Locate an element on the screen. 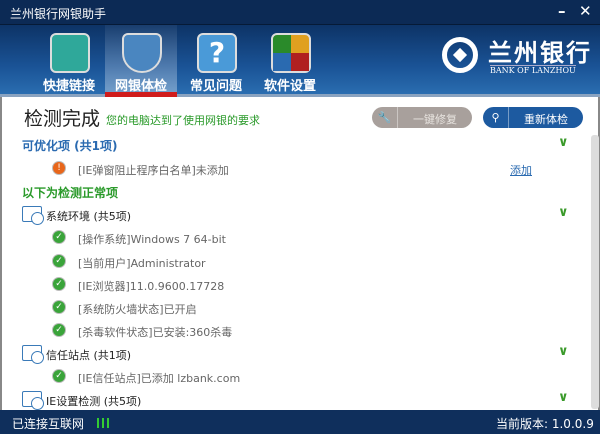 The width and height of the screenshot is (600, 434). logo-en: BANK OF LANZHOU is located at coordinates (533, 70).